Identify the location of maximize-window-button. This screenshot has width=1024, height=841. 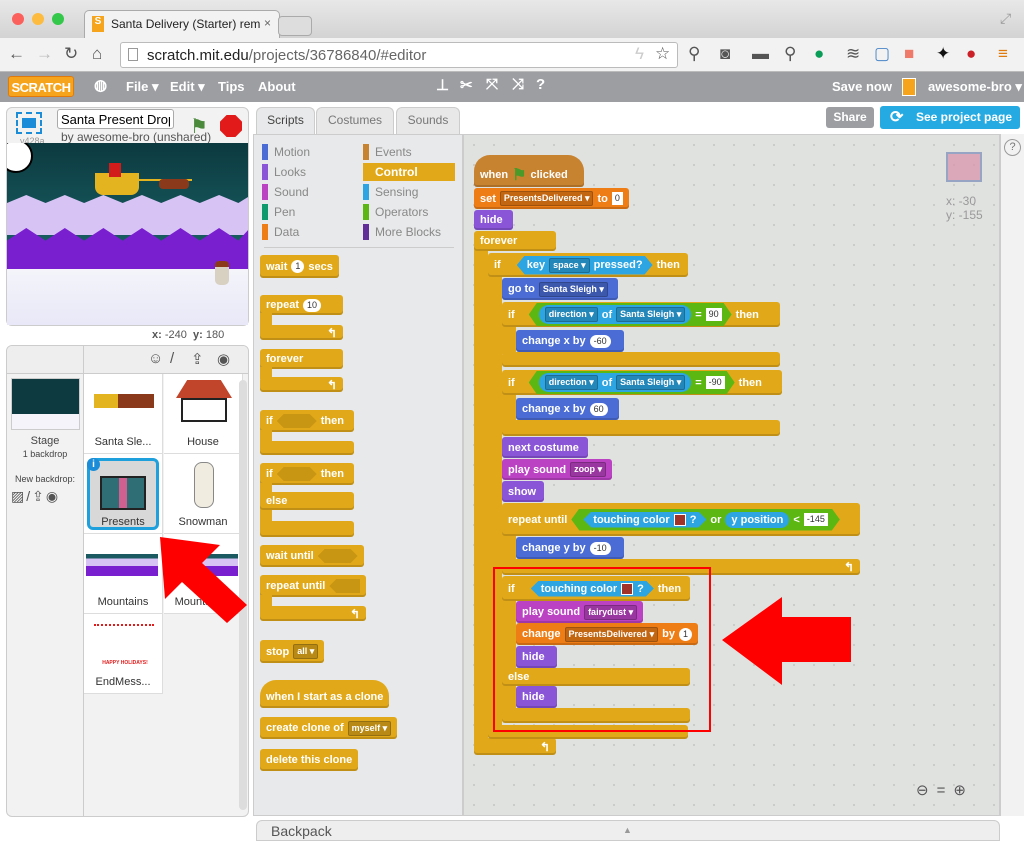
(58, 19).